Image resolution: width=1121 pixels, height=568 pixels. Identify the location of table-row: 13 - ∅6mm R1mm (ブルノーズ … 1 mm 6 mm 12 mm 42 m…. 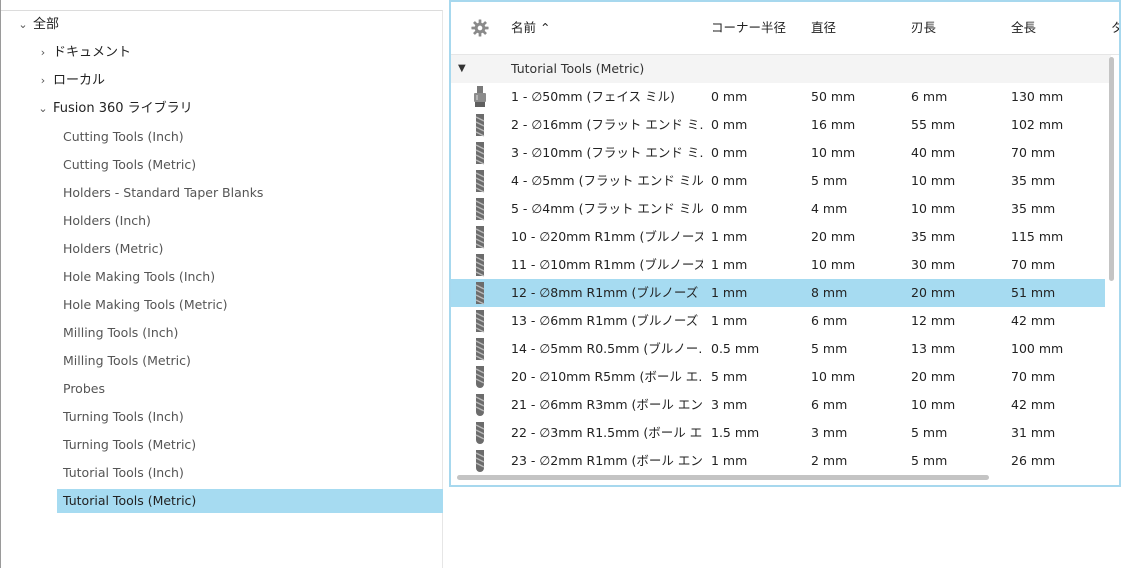
(778, 321).